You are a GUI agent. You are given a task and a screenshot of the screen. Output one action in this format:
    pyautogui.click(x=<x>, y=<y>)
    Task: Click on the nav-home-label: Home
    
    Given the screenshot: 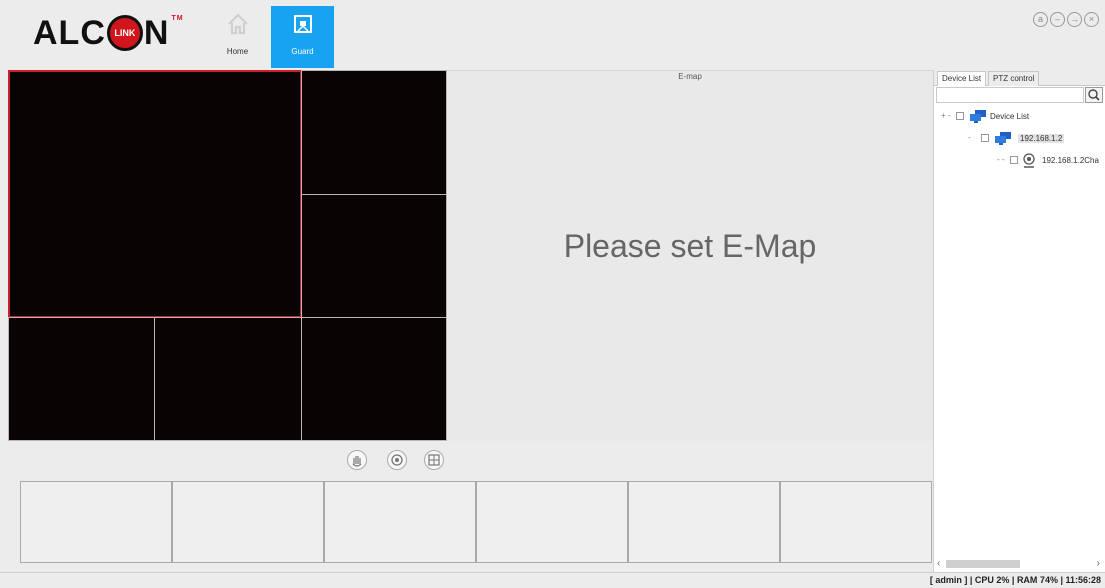 What is the action you would take?
    pyautogui.click(x=237, y=51)
    